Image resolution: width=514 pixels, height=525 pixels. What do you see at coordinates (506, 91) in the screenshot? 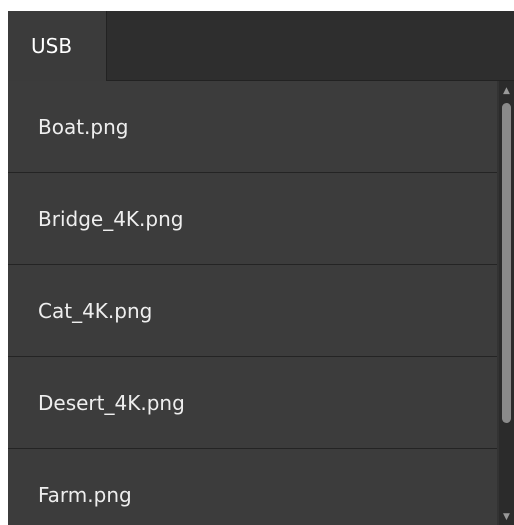
I see `scroll-up-arrow-icon: ▲` at bounding box center [506, 91].